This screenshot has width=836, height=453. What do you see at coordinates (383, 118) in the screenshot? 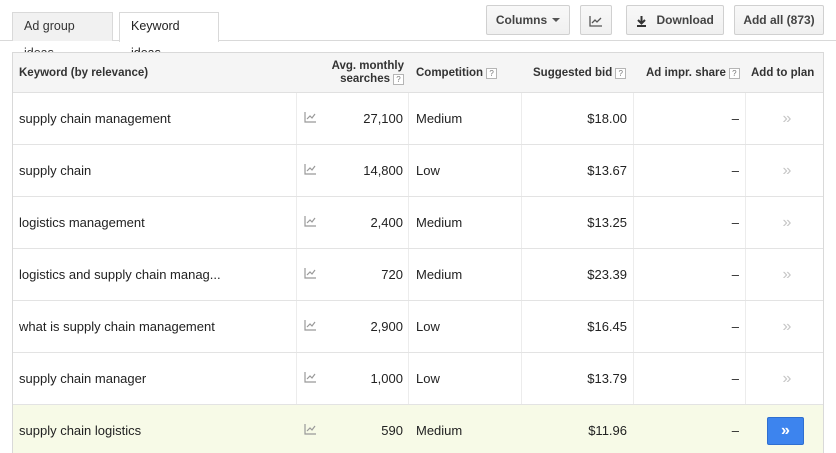
I see `avg-searches-cell: 27,100` at bounding box center [383, 118].